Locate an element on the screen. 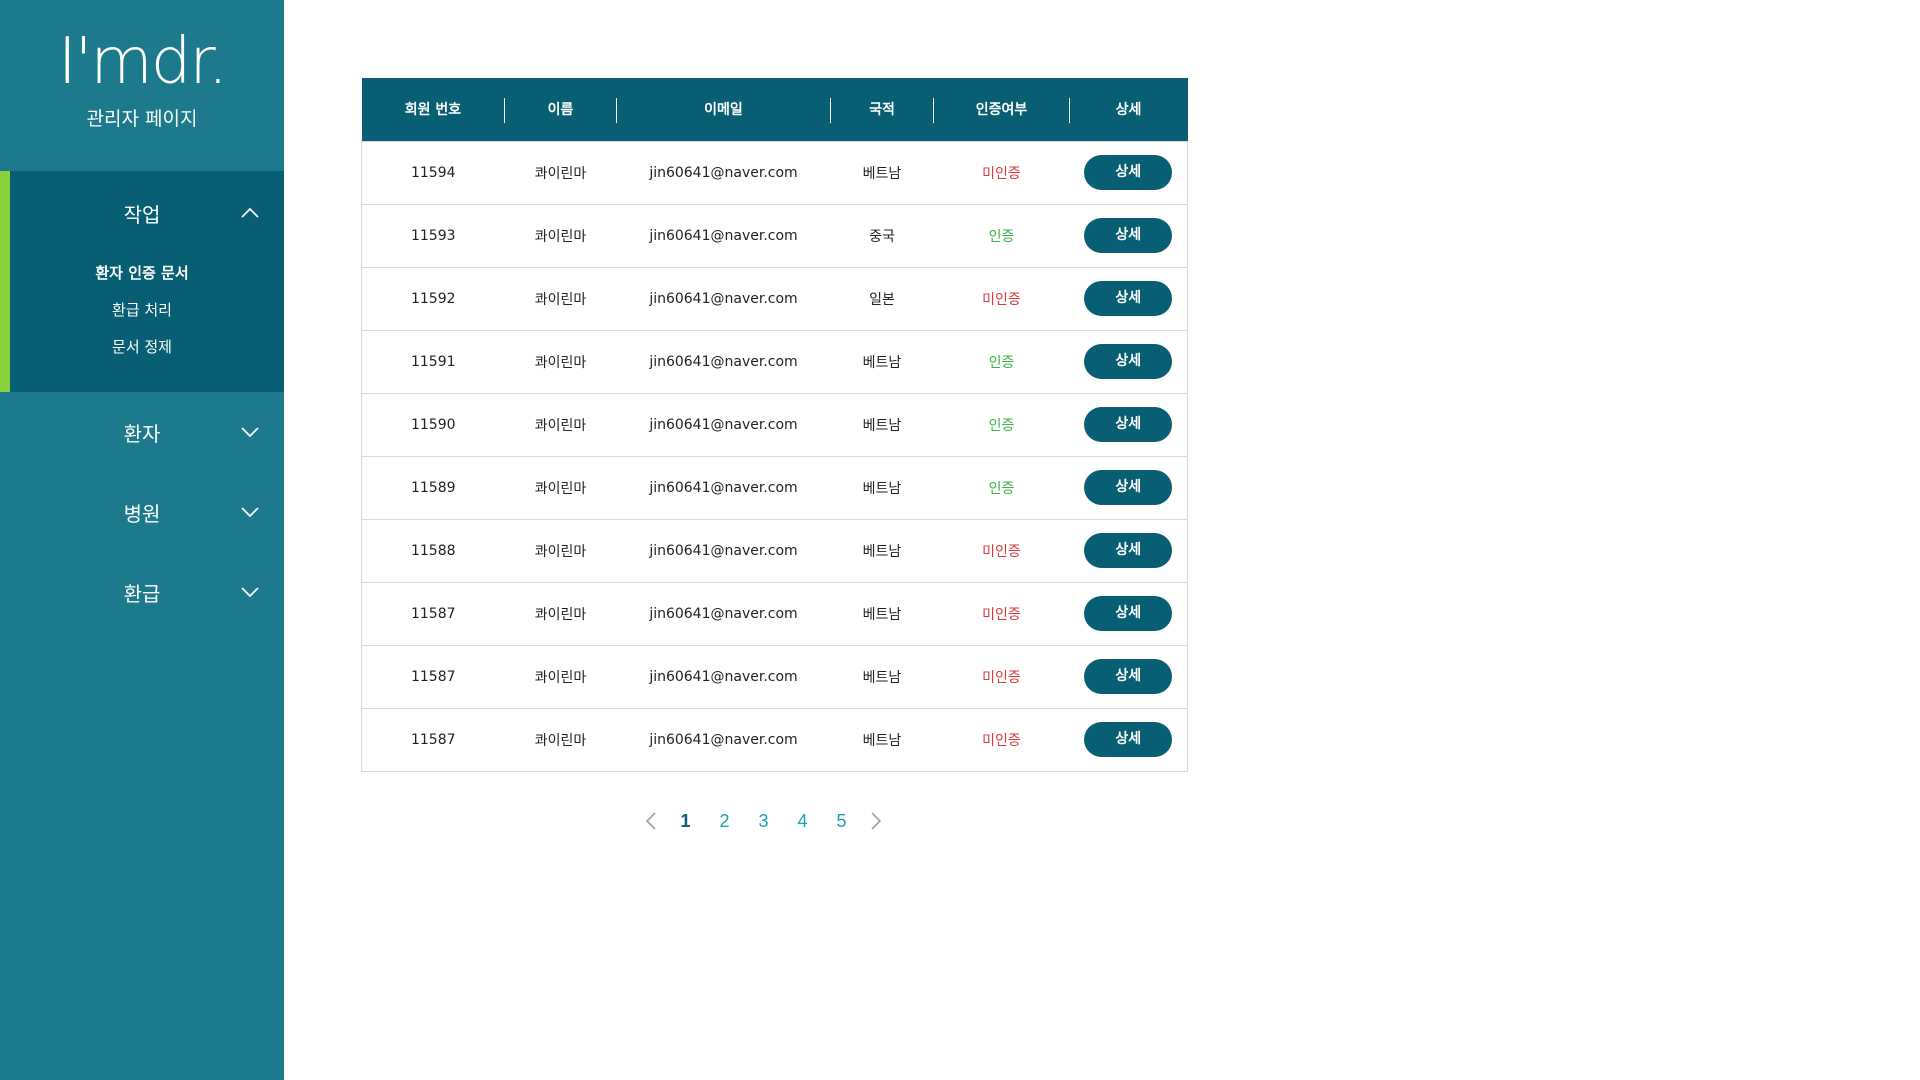 Image resolution: width=1920 pixels, height=1080 pixels. member-id-cell: 11589 is located at coordinates (433, 487).